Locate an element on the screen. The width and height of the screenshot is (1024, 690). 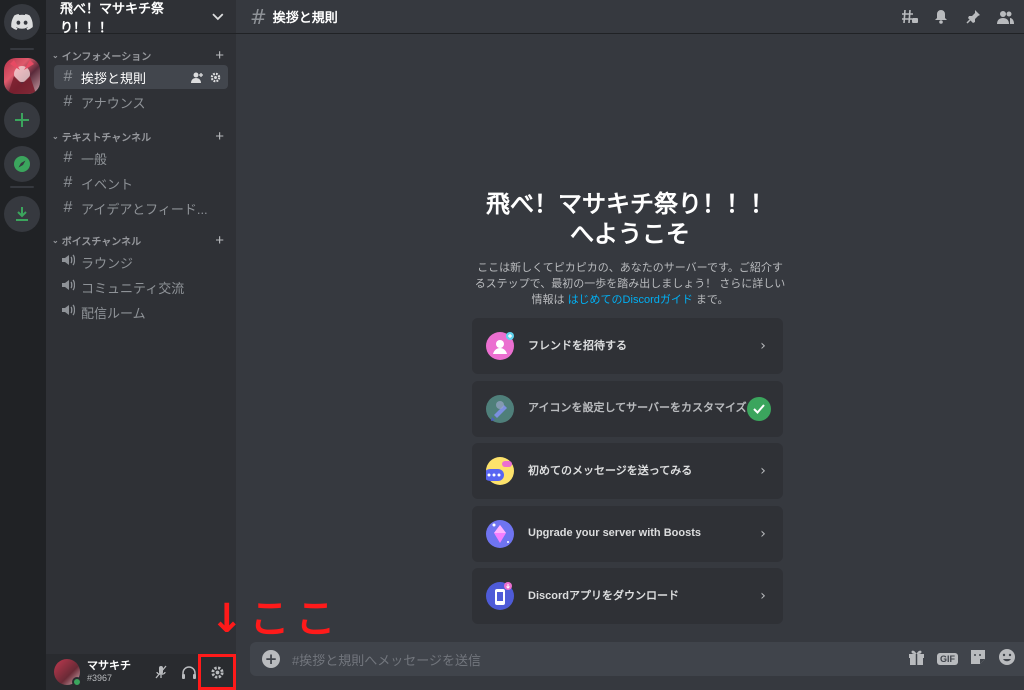
card-label: Upgrade your server with Boosts is located at coordinates (614, 533).